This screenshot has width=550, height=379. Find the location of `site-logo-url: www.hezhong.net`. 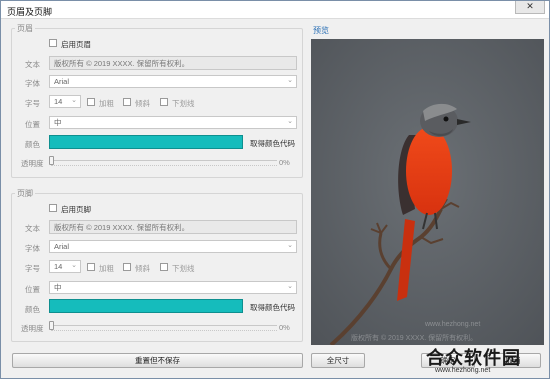

site-logo-url: www.hezhong.net is located at coordinates (463, 370).